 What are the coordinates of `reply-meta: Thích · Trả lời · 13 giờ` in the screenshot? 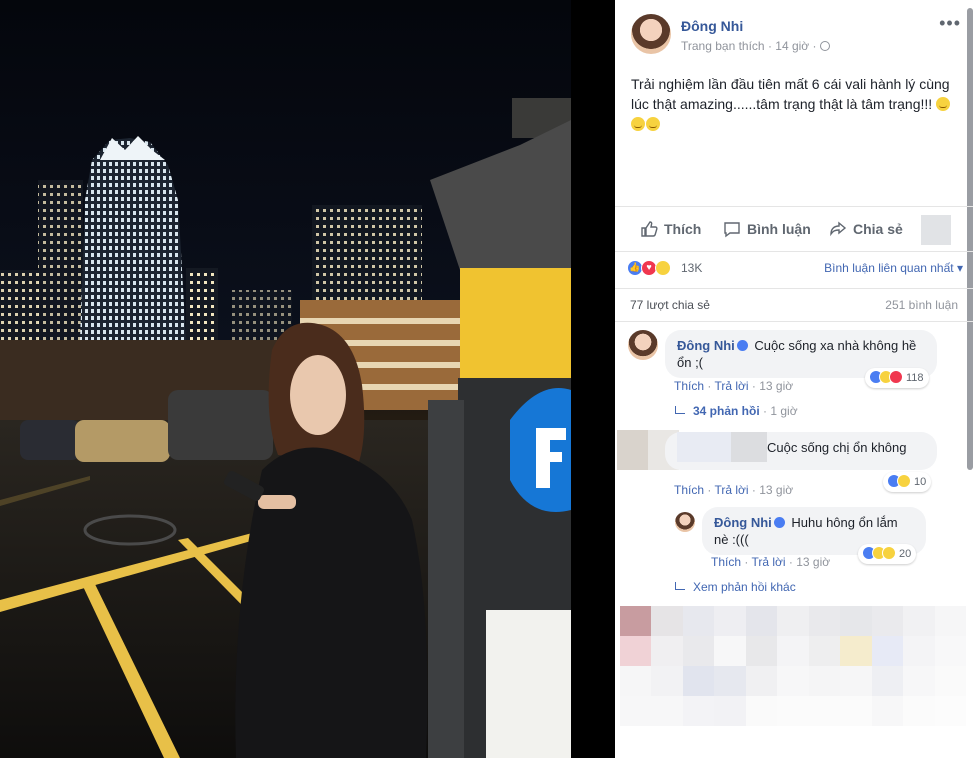 It's located at (771, 562).